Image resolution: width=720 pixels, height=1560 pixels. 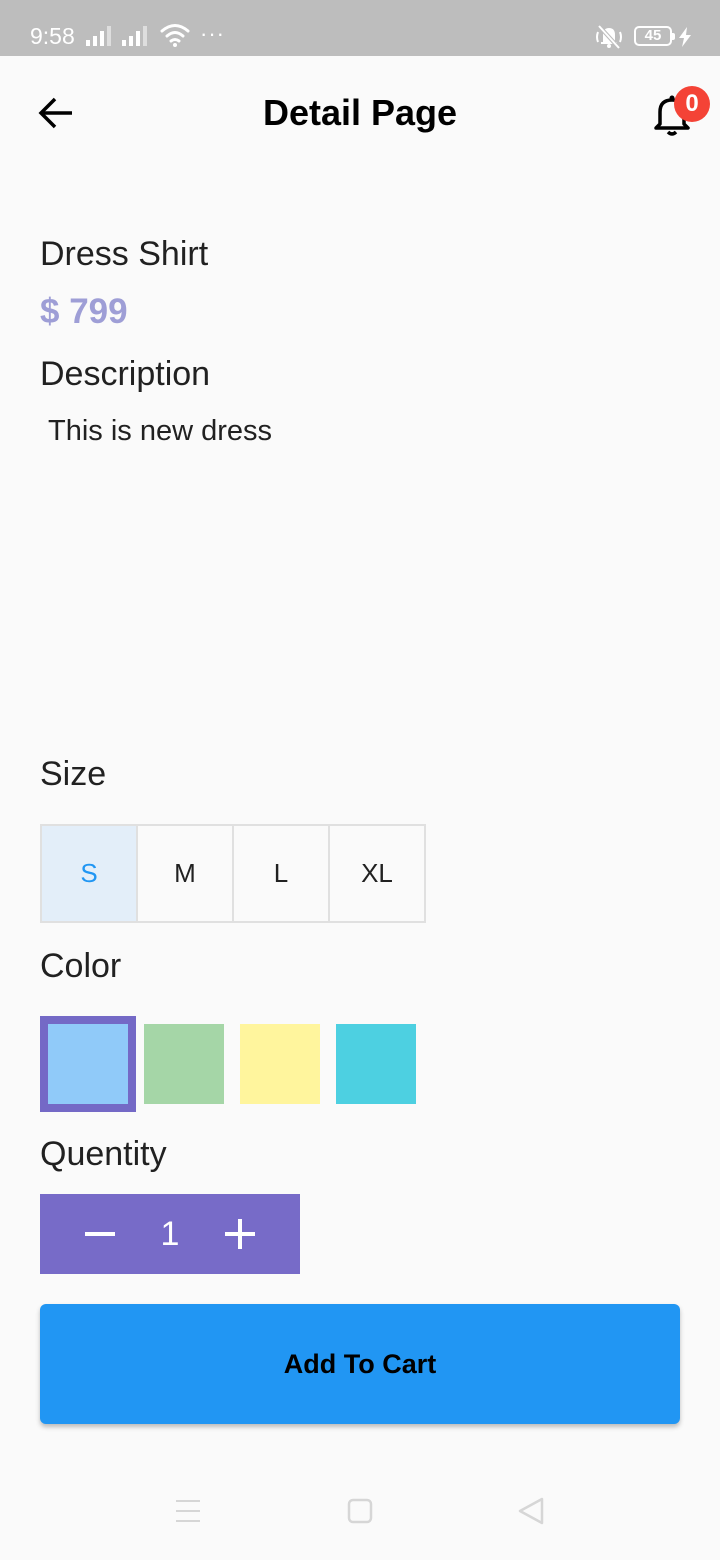 What do you see at coordinates (100, 1234) in the screenshot?
I see `minus-icon` at bounding box center [100, 1234].